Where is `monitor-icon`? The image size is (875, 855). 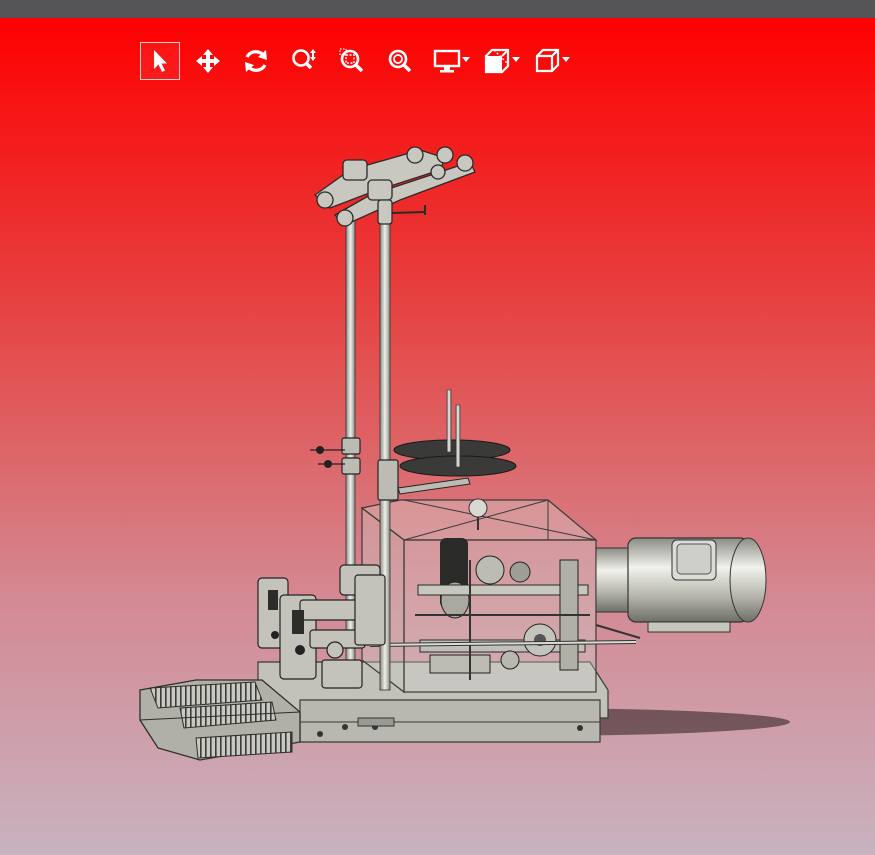
monitor-icon is located at coordinates (447, 61).